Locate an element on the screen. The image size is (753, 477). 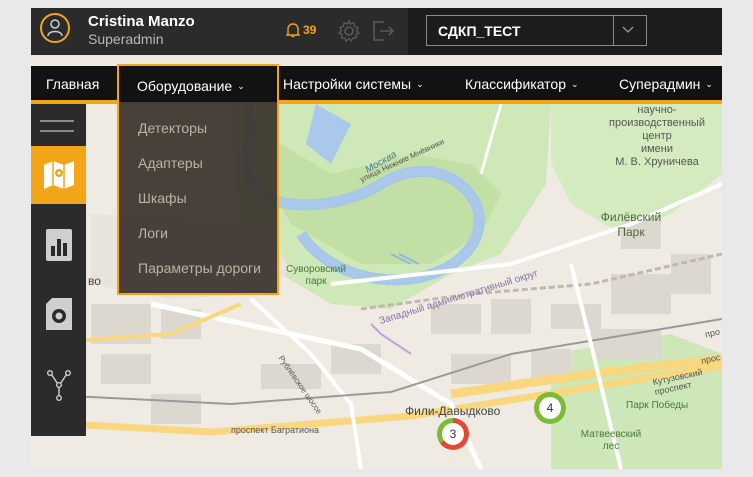
menu-item-detectors: Детекторы is located at coordinates (172, 128).